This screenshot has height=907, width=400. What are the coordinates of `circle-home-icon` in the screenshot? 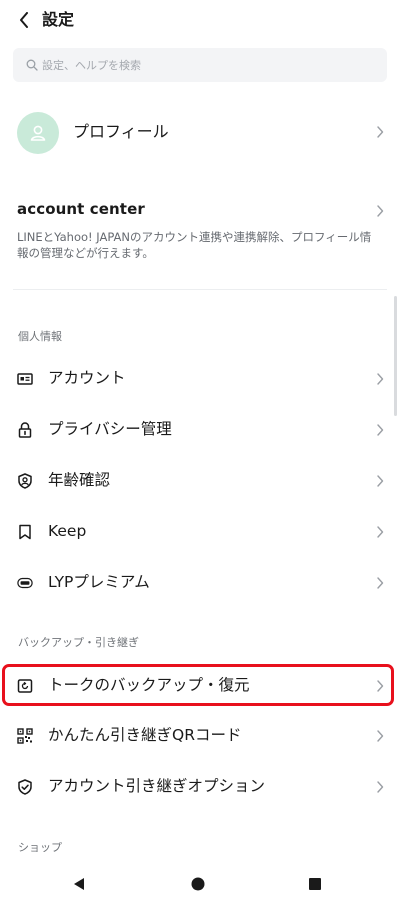 It's located at (198, 884).